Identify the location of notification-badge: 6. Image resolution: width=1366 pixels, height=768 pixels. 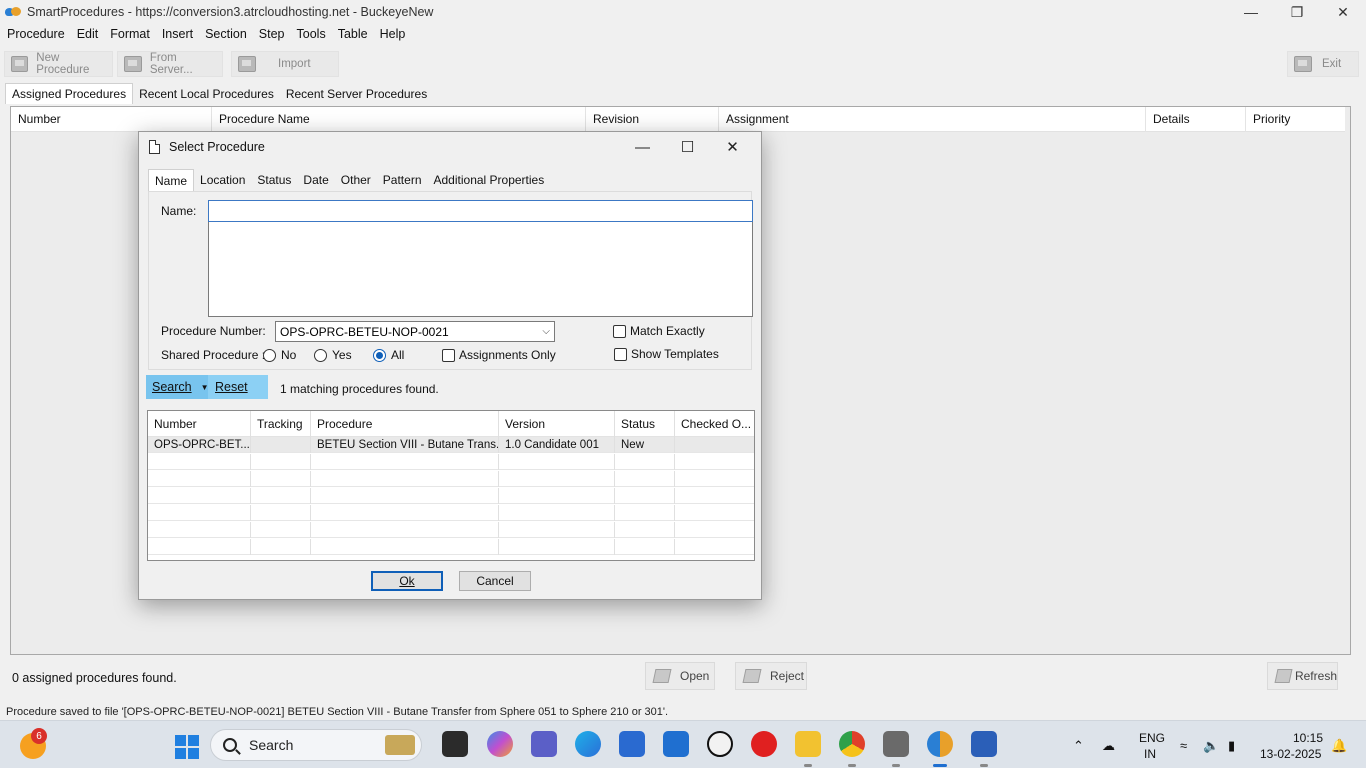
(39, 736).